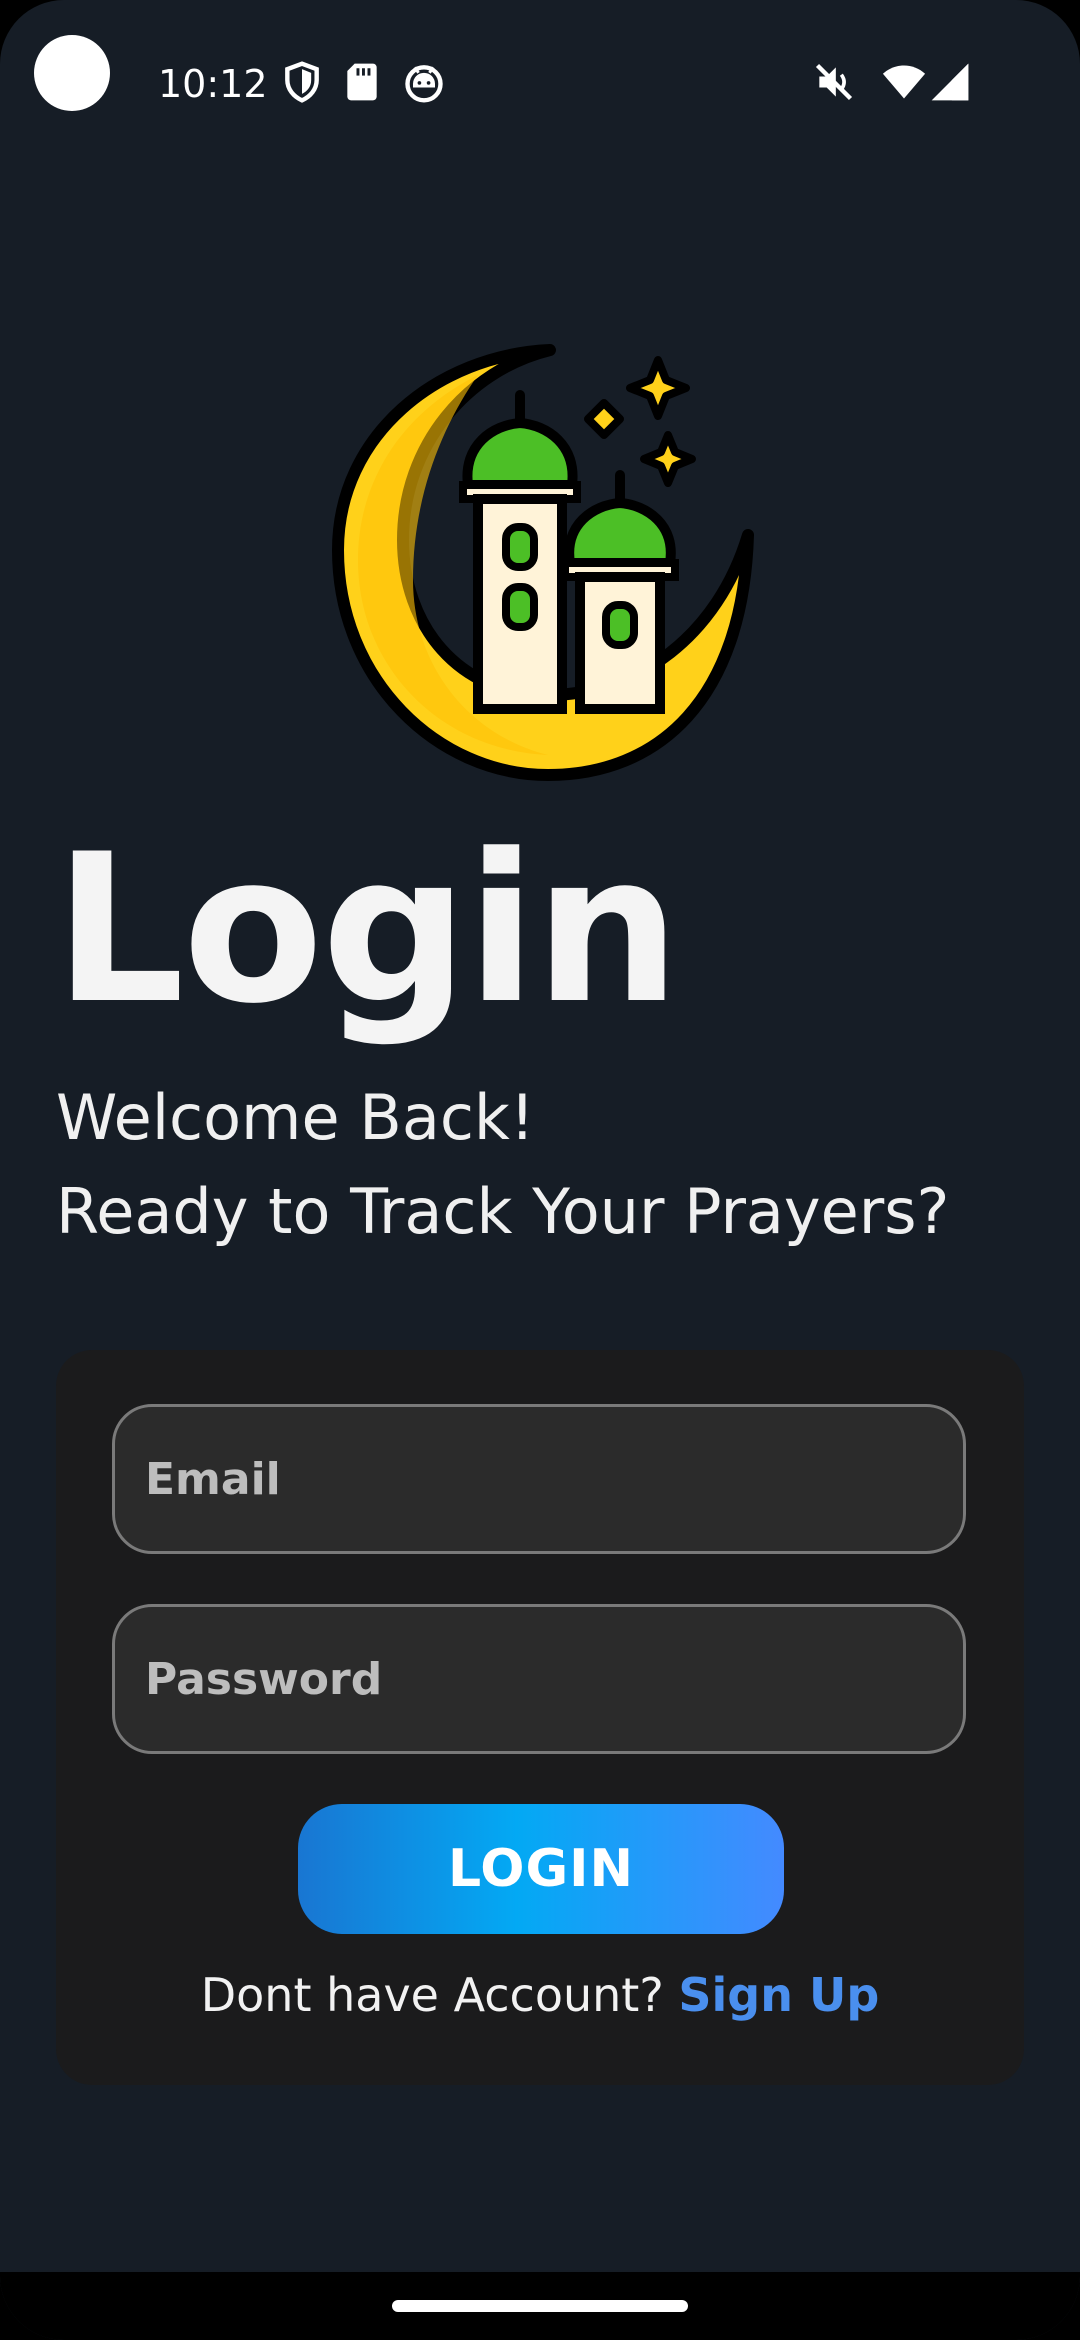  What do you see at coordinates (367, 930) in the screenshot?
I see `page-title: Login` at bounding box center [367, 930].